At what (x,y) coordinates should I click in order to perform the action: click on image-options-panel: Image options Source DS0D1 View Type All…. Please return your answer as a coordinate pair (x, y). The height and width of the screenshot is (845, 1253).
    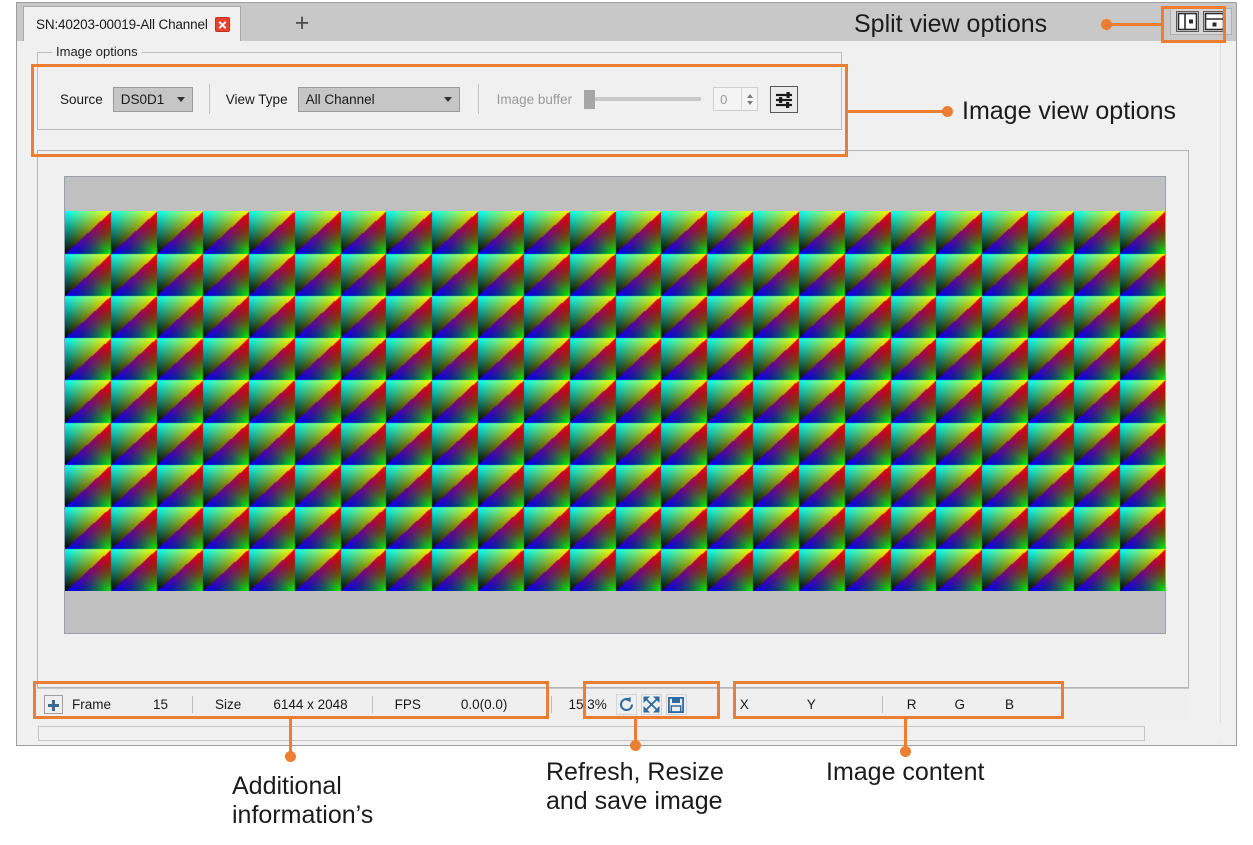
    Looking at the image, I should click on (439, 87).